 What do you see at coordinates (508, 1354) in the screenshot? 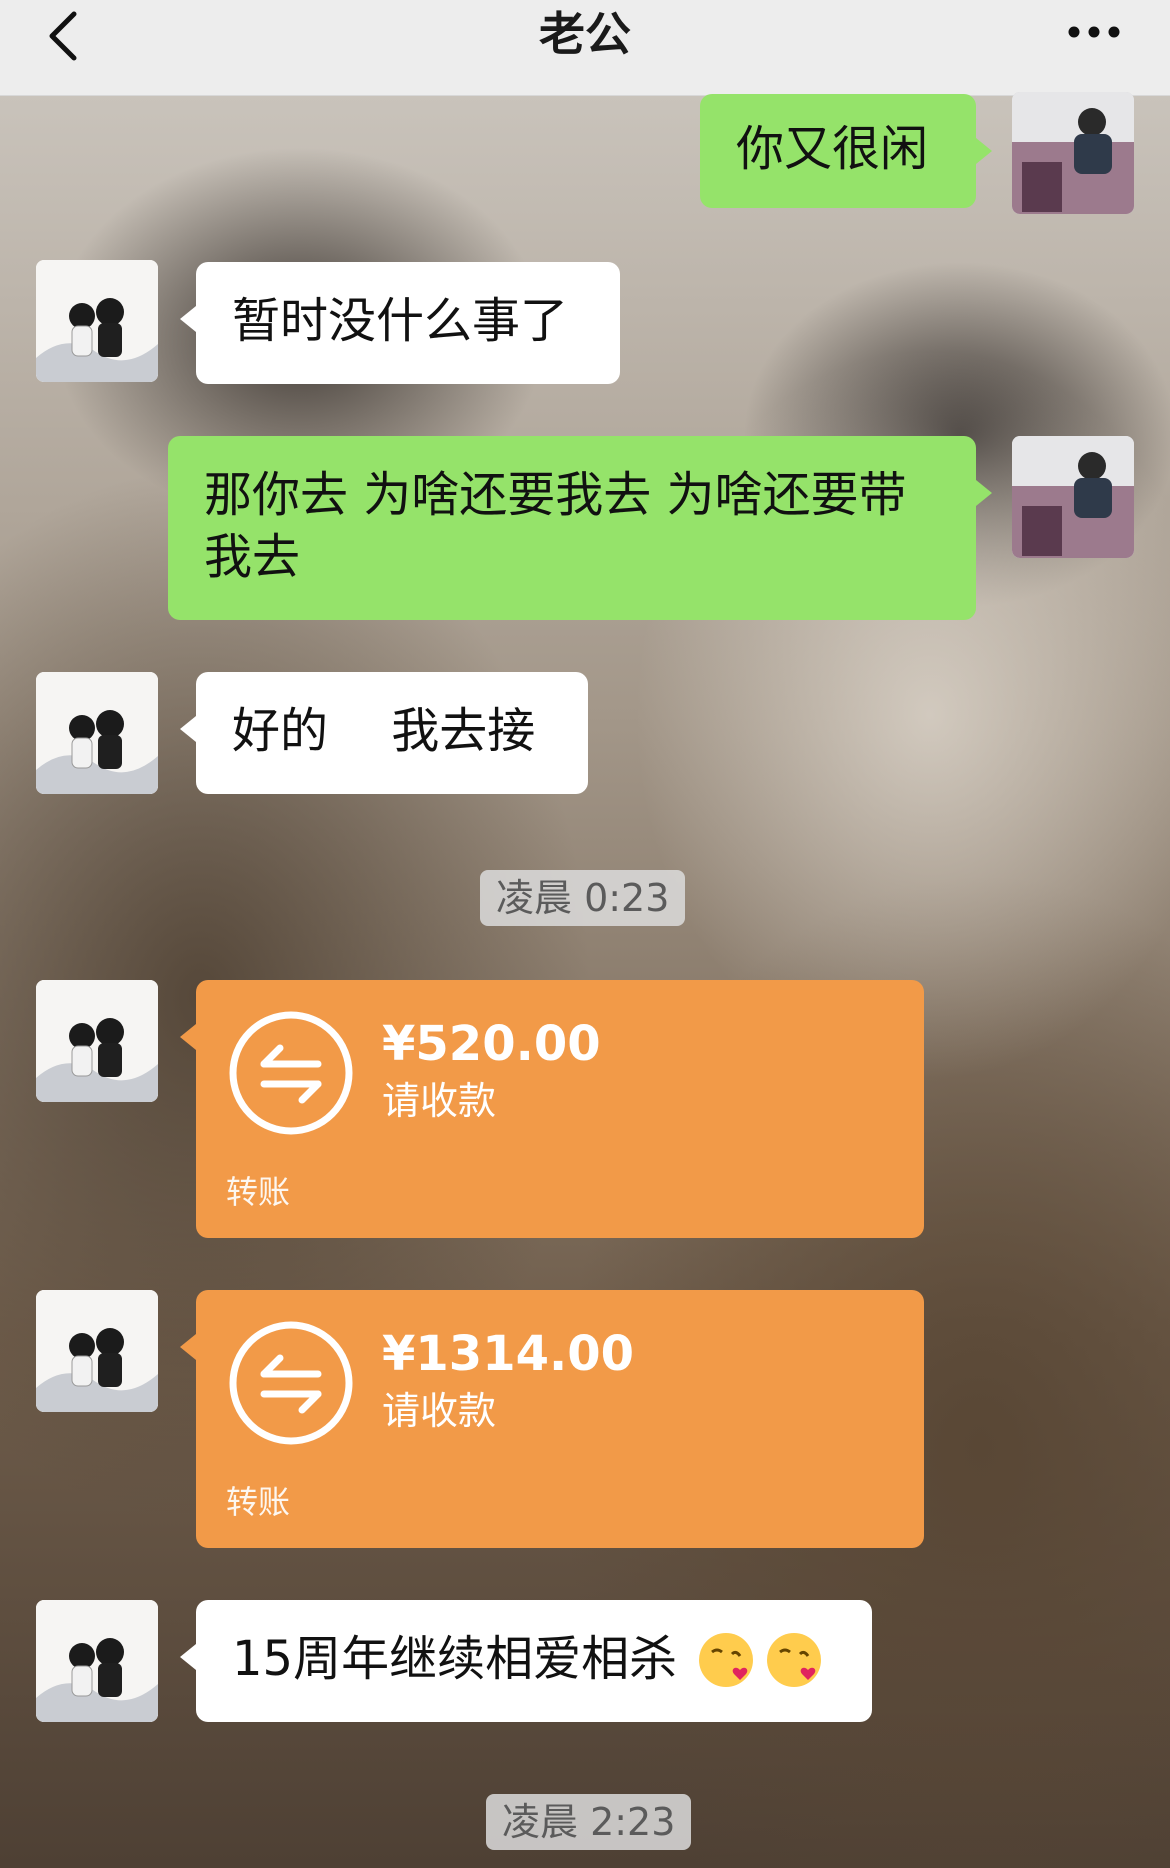
I see `transfer-amount: ¥1314.00` at bounding box center [508, 1354].